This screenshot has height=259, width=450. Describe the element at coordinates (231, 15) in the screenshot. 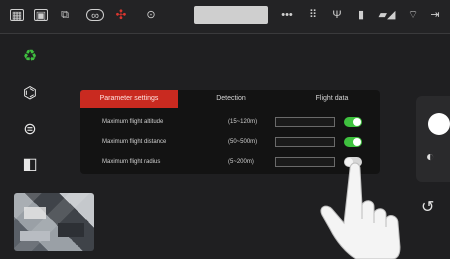

I see `status-placeholder-box` at that location.